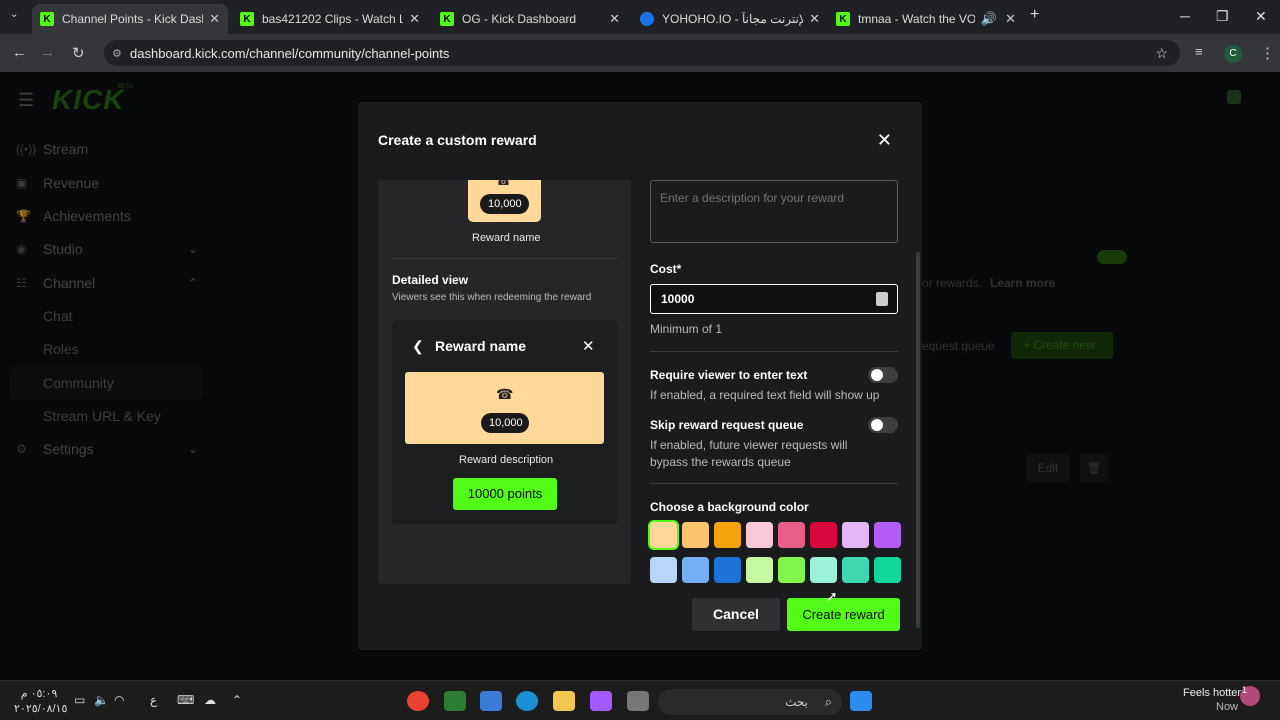 This screenshot has width=1280, height=720. What do you see at coordinates (1222, 16) in the screenshot?
I see `maximize-icon: ❐` at bounding box center [1222, 16].